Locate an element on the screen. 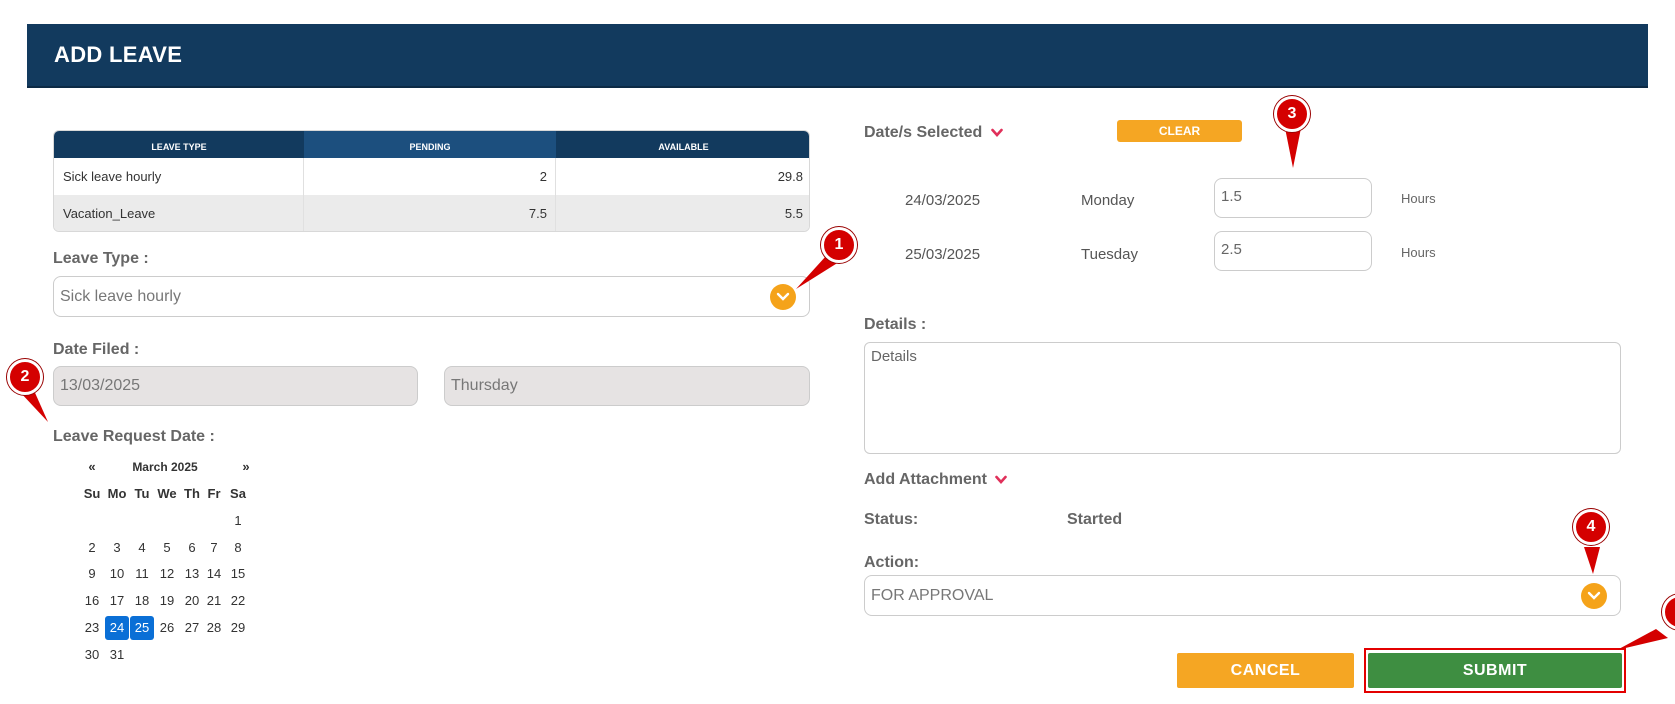  weekday-header: We is located at coordinates (167, 493).